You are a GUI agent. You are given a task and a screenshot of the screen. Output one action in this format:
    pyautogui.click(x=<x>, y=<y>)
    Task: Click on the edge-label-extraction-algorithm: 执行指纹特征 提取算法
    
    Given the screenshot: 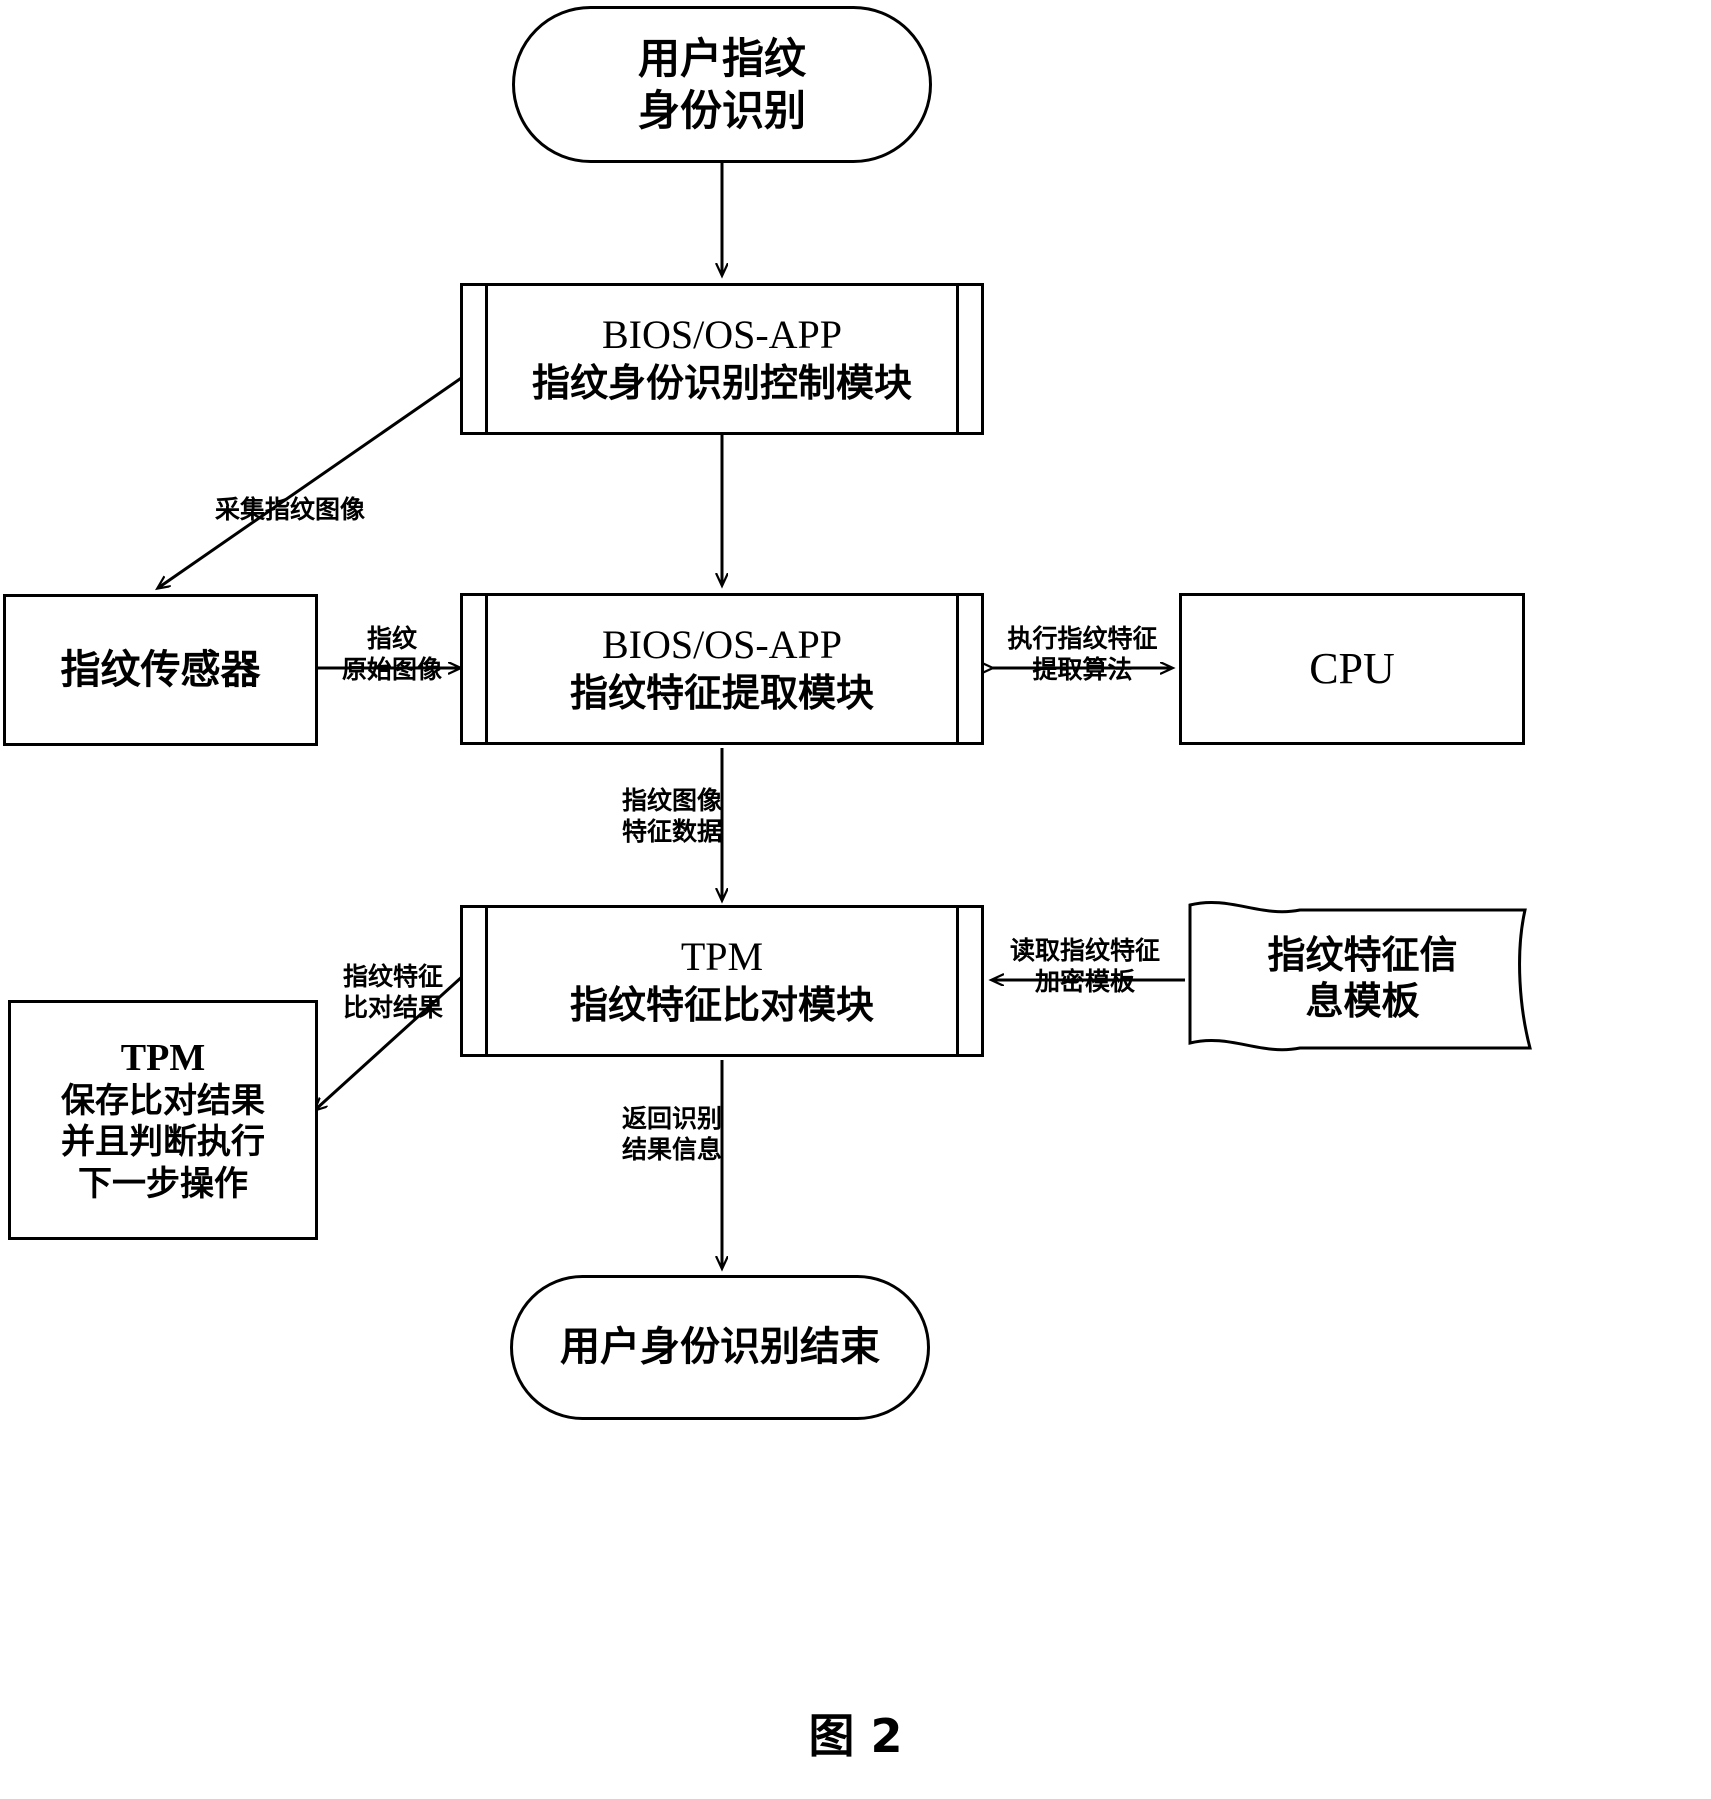 What is the action you would take?
    pyautogui.click(x=1082, y=654)
    